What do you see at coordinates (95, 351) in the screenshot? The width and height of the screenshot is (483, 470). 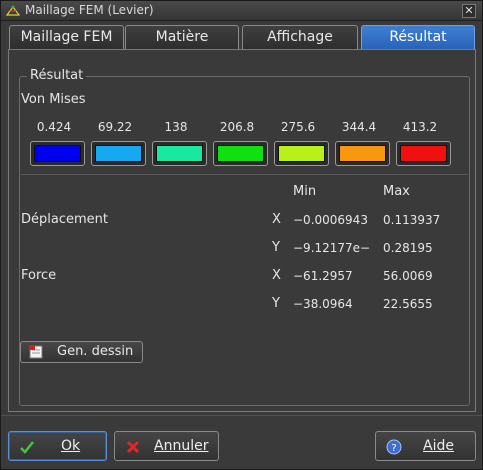 I see `generate-drawing-label: Gen. dessin` at bounding box center [95, 351].